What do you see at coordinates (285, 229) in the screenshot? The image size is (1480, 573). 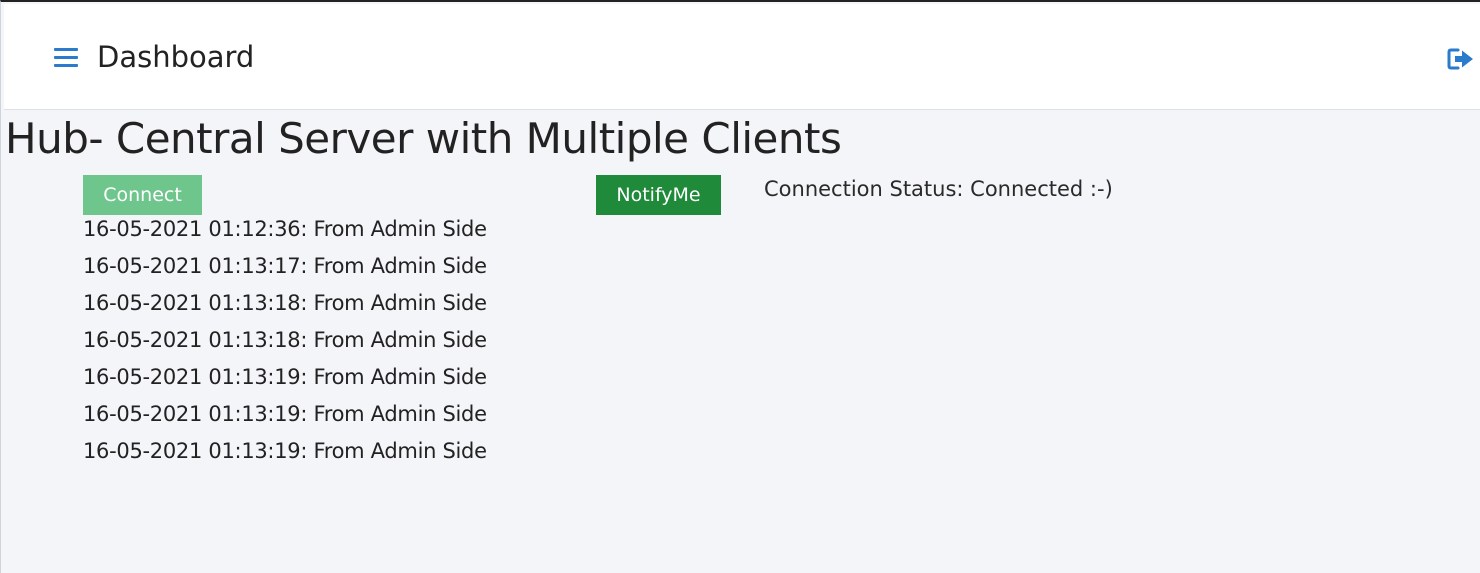 I see `message-item: 16-05-2021 01:12:36: From Admin Side` at bounding box center [285, 229].